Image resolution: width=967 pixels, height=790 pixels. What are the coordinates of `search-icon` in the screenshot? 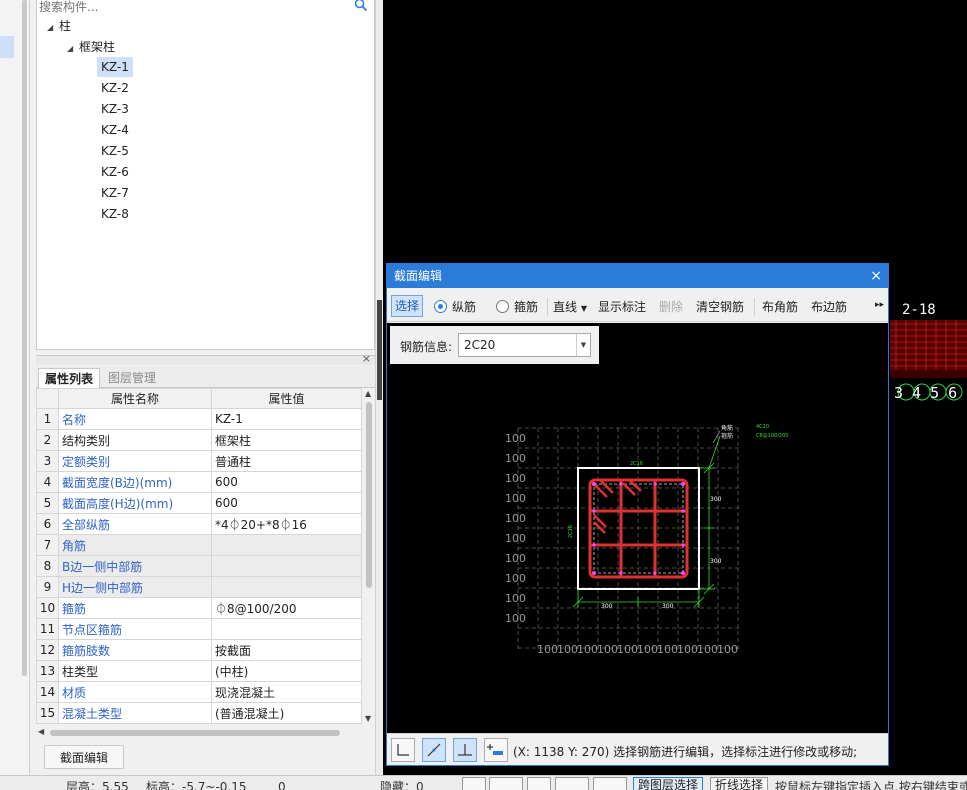 It's located at (361, 6).